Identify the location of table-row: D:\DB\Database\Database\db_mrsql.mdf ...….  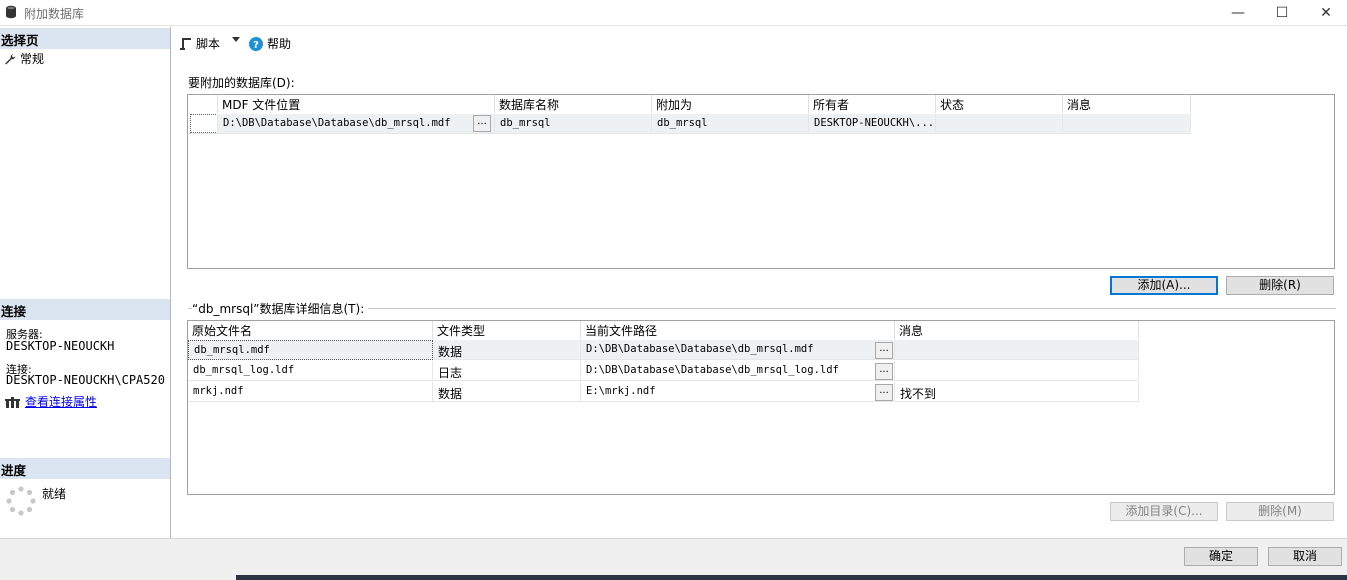
(689, 124).